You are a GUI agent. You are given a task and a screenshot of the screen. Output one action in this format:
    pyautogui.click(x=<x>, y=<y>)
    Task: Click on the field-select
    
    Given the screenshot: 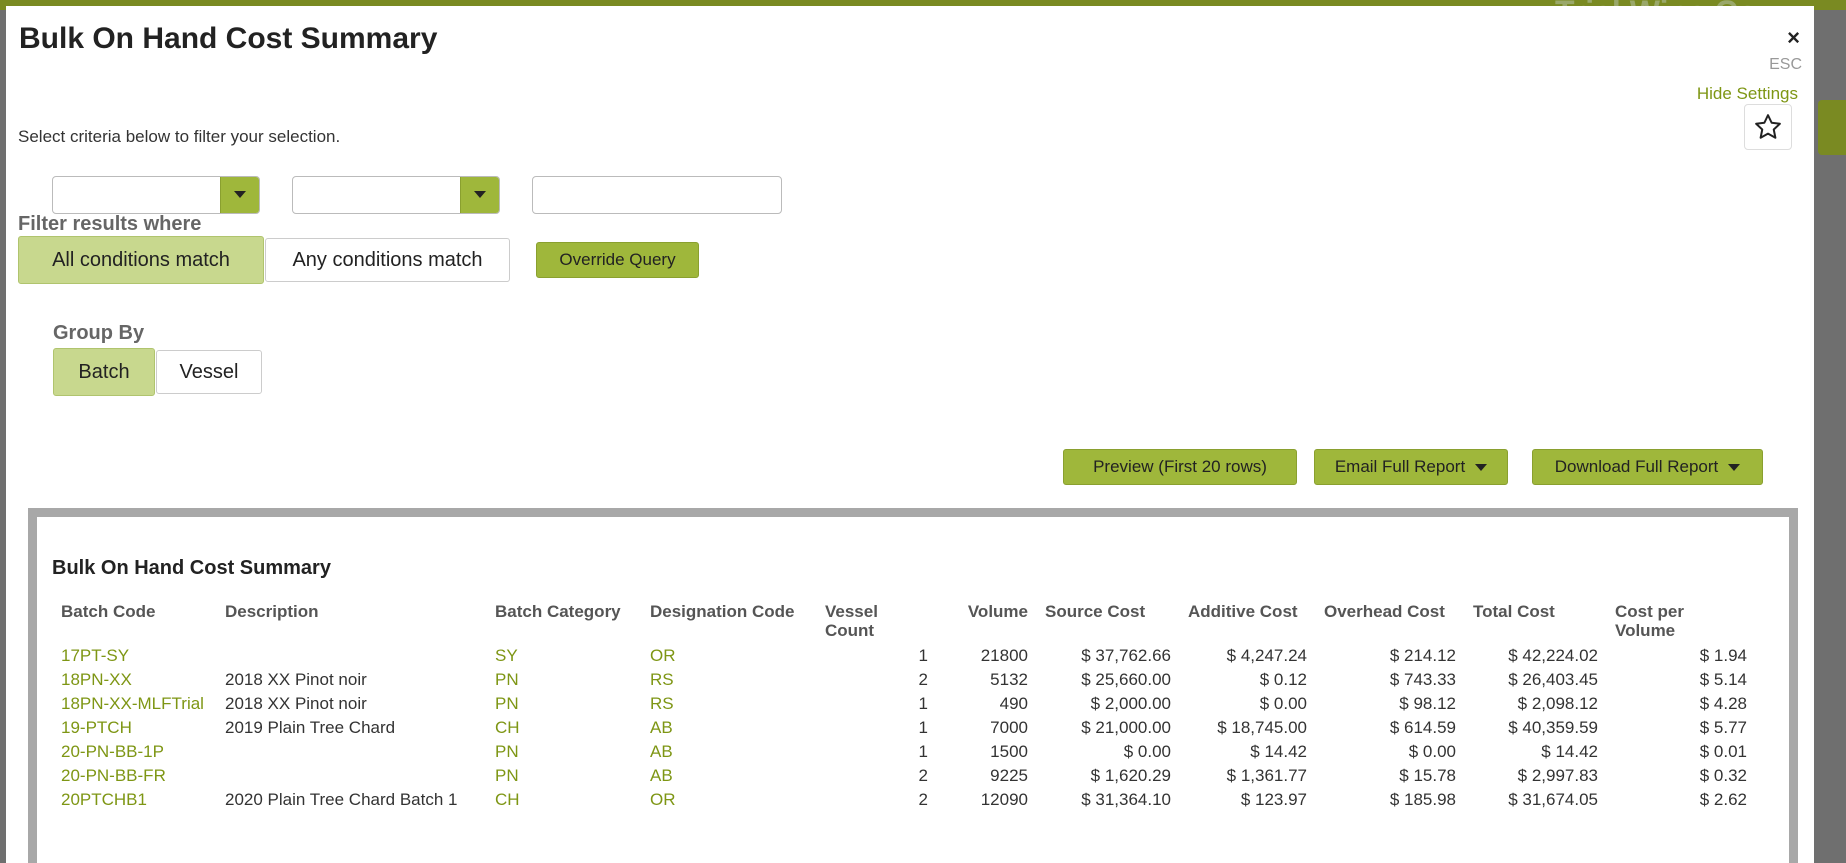 What is the action you would take?
    pyautogui.click(x=156, y=195)
    